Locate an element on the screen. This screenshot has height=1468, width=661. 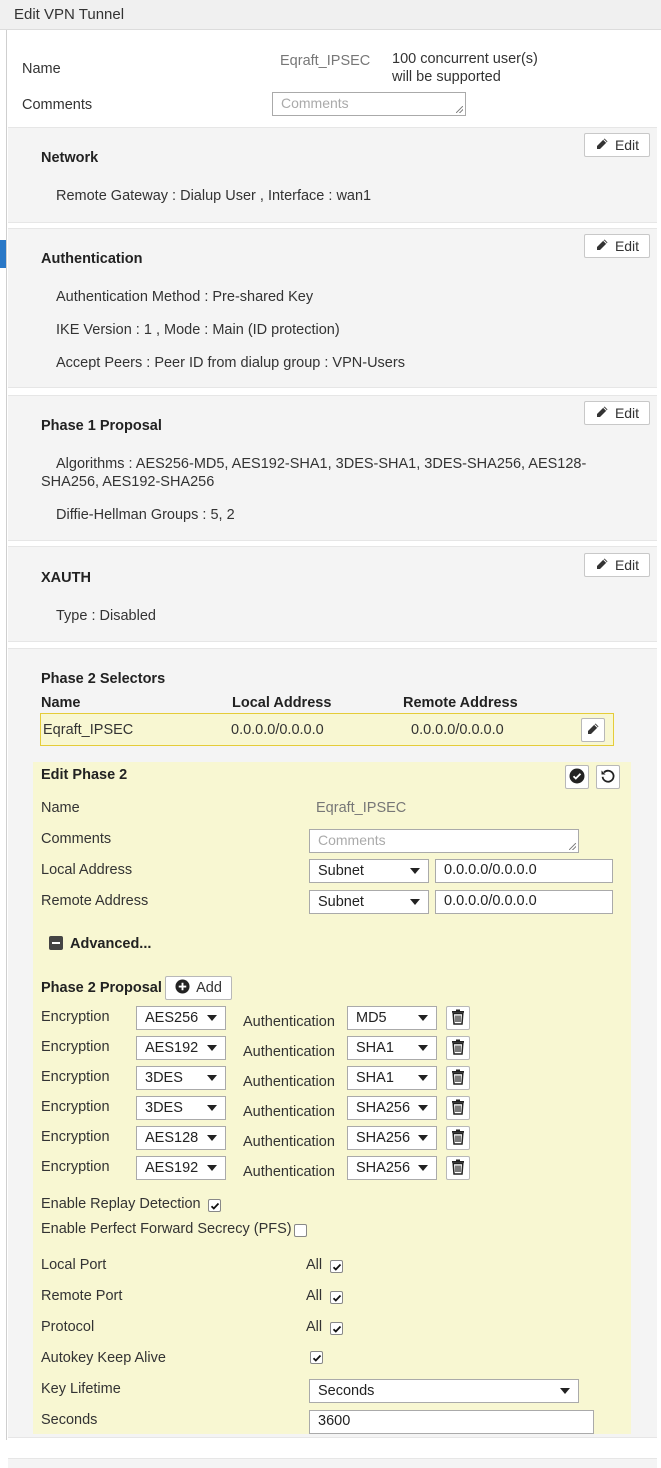
remote-address-input: 0.0.0.0/0.0.0.0 is located at coordinates (524, 902).